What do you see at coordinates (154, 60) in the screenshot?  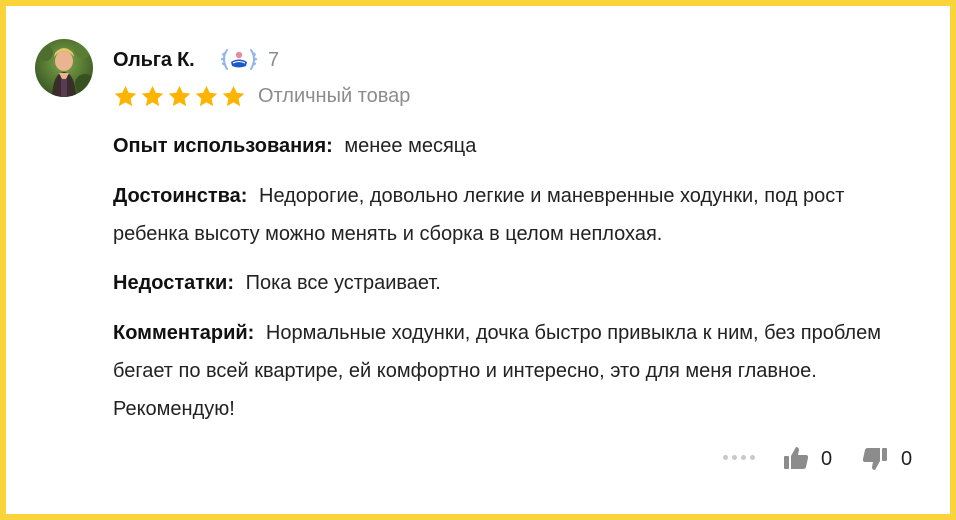 I see `author-name: Ольга К.` at bounding box center [154, 60].